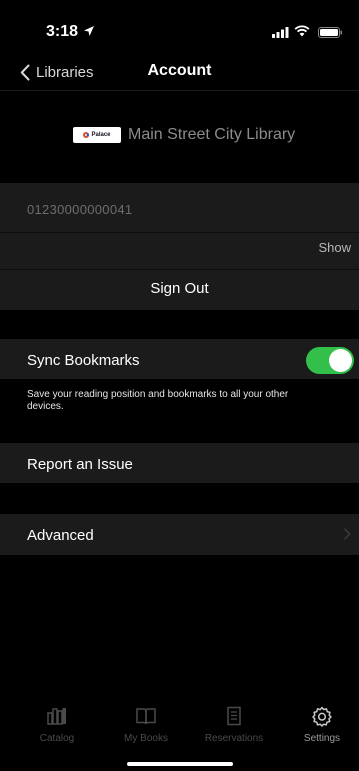 The height and width of the screenshot is (771, 359). Describe the element at coordinates (322, 738) in the screenshot. I see `tab-settings-label: Settings` at that location.